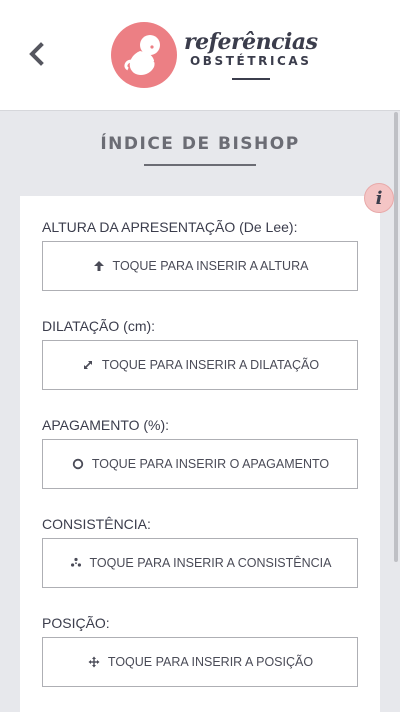 Image resolution: width=400 pixels, height=712 pixels. Describe the element at coordinates (94, 662) in the screenshot. I see `move-icon` at that location.